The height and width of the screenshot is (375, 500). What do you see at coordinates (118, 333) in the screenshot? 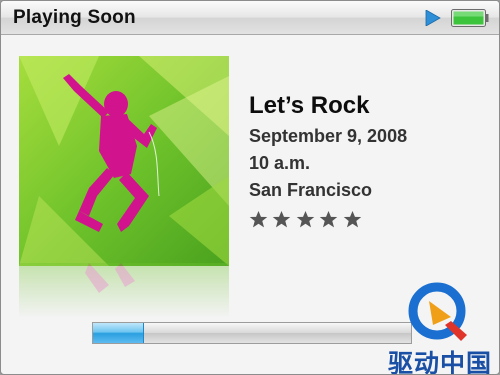
I see `progress-fill` at bounding box center [118, 333].